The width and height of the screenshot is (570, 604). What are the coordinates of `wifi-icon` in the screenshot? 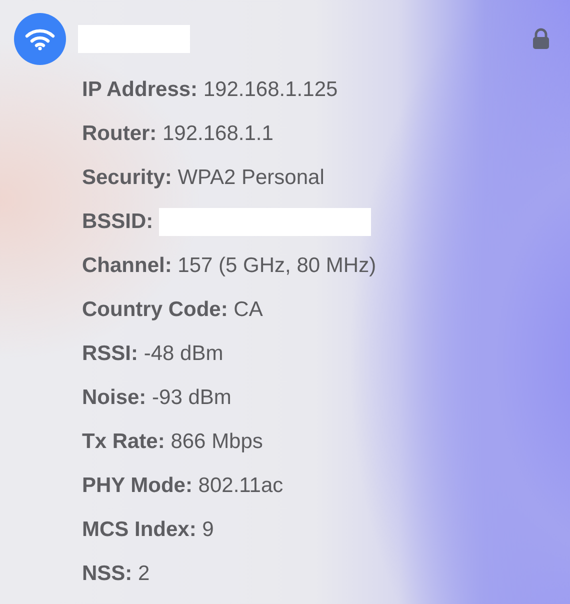 It's located at (40, 39).